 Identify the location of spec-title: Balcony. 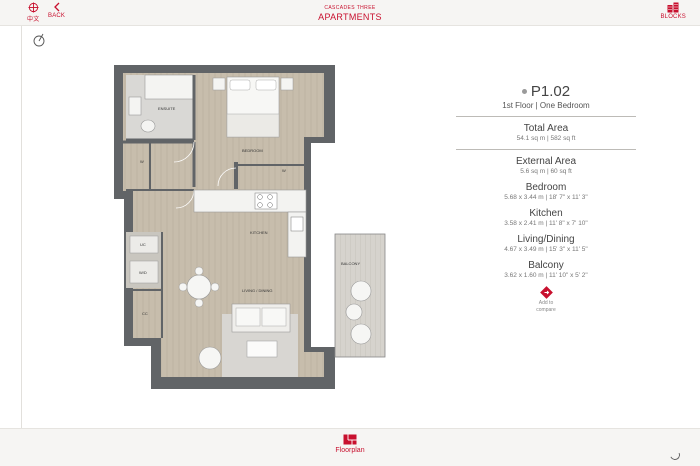
(546, 265).